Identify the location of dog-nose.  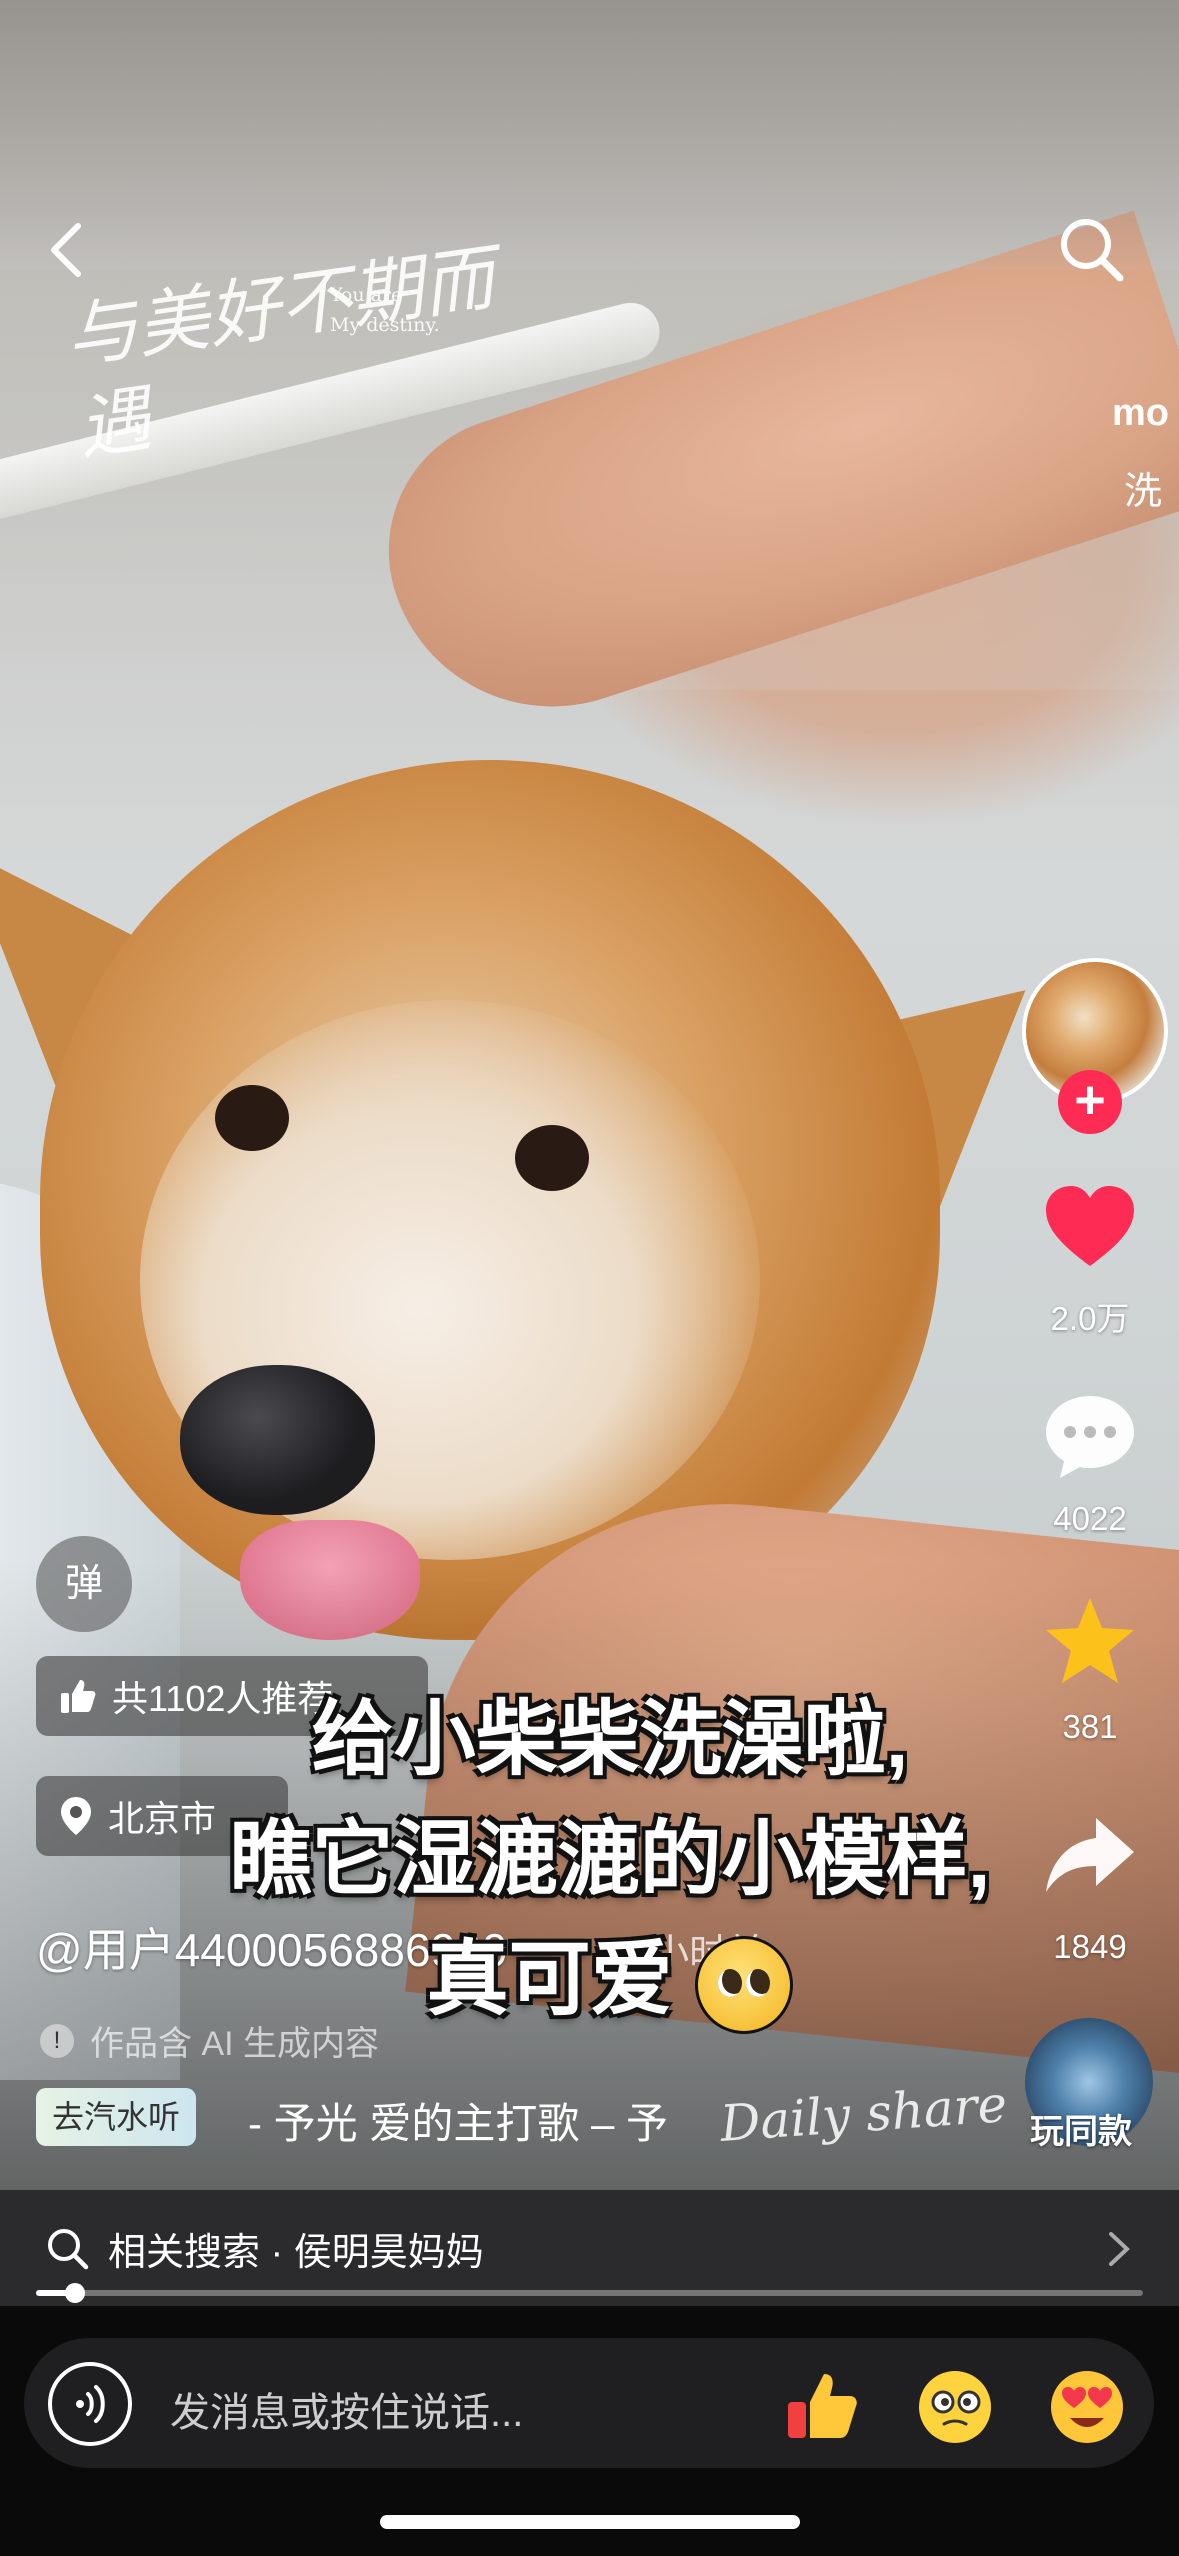
(277, 1440).